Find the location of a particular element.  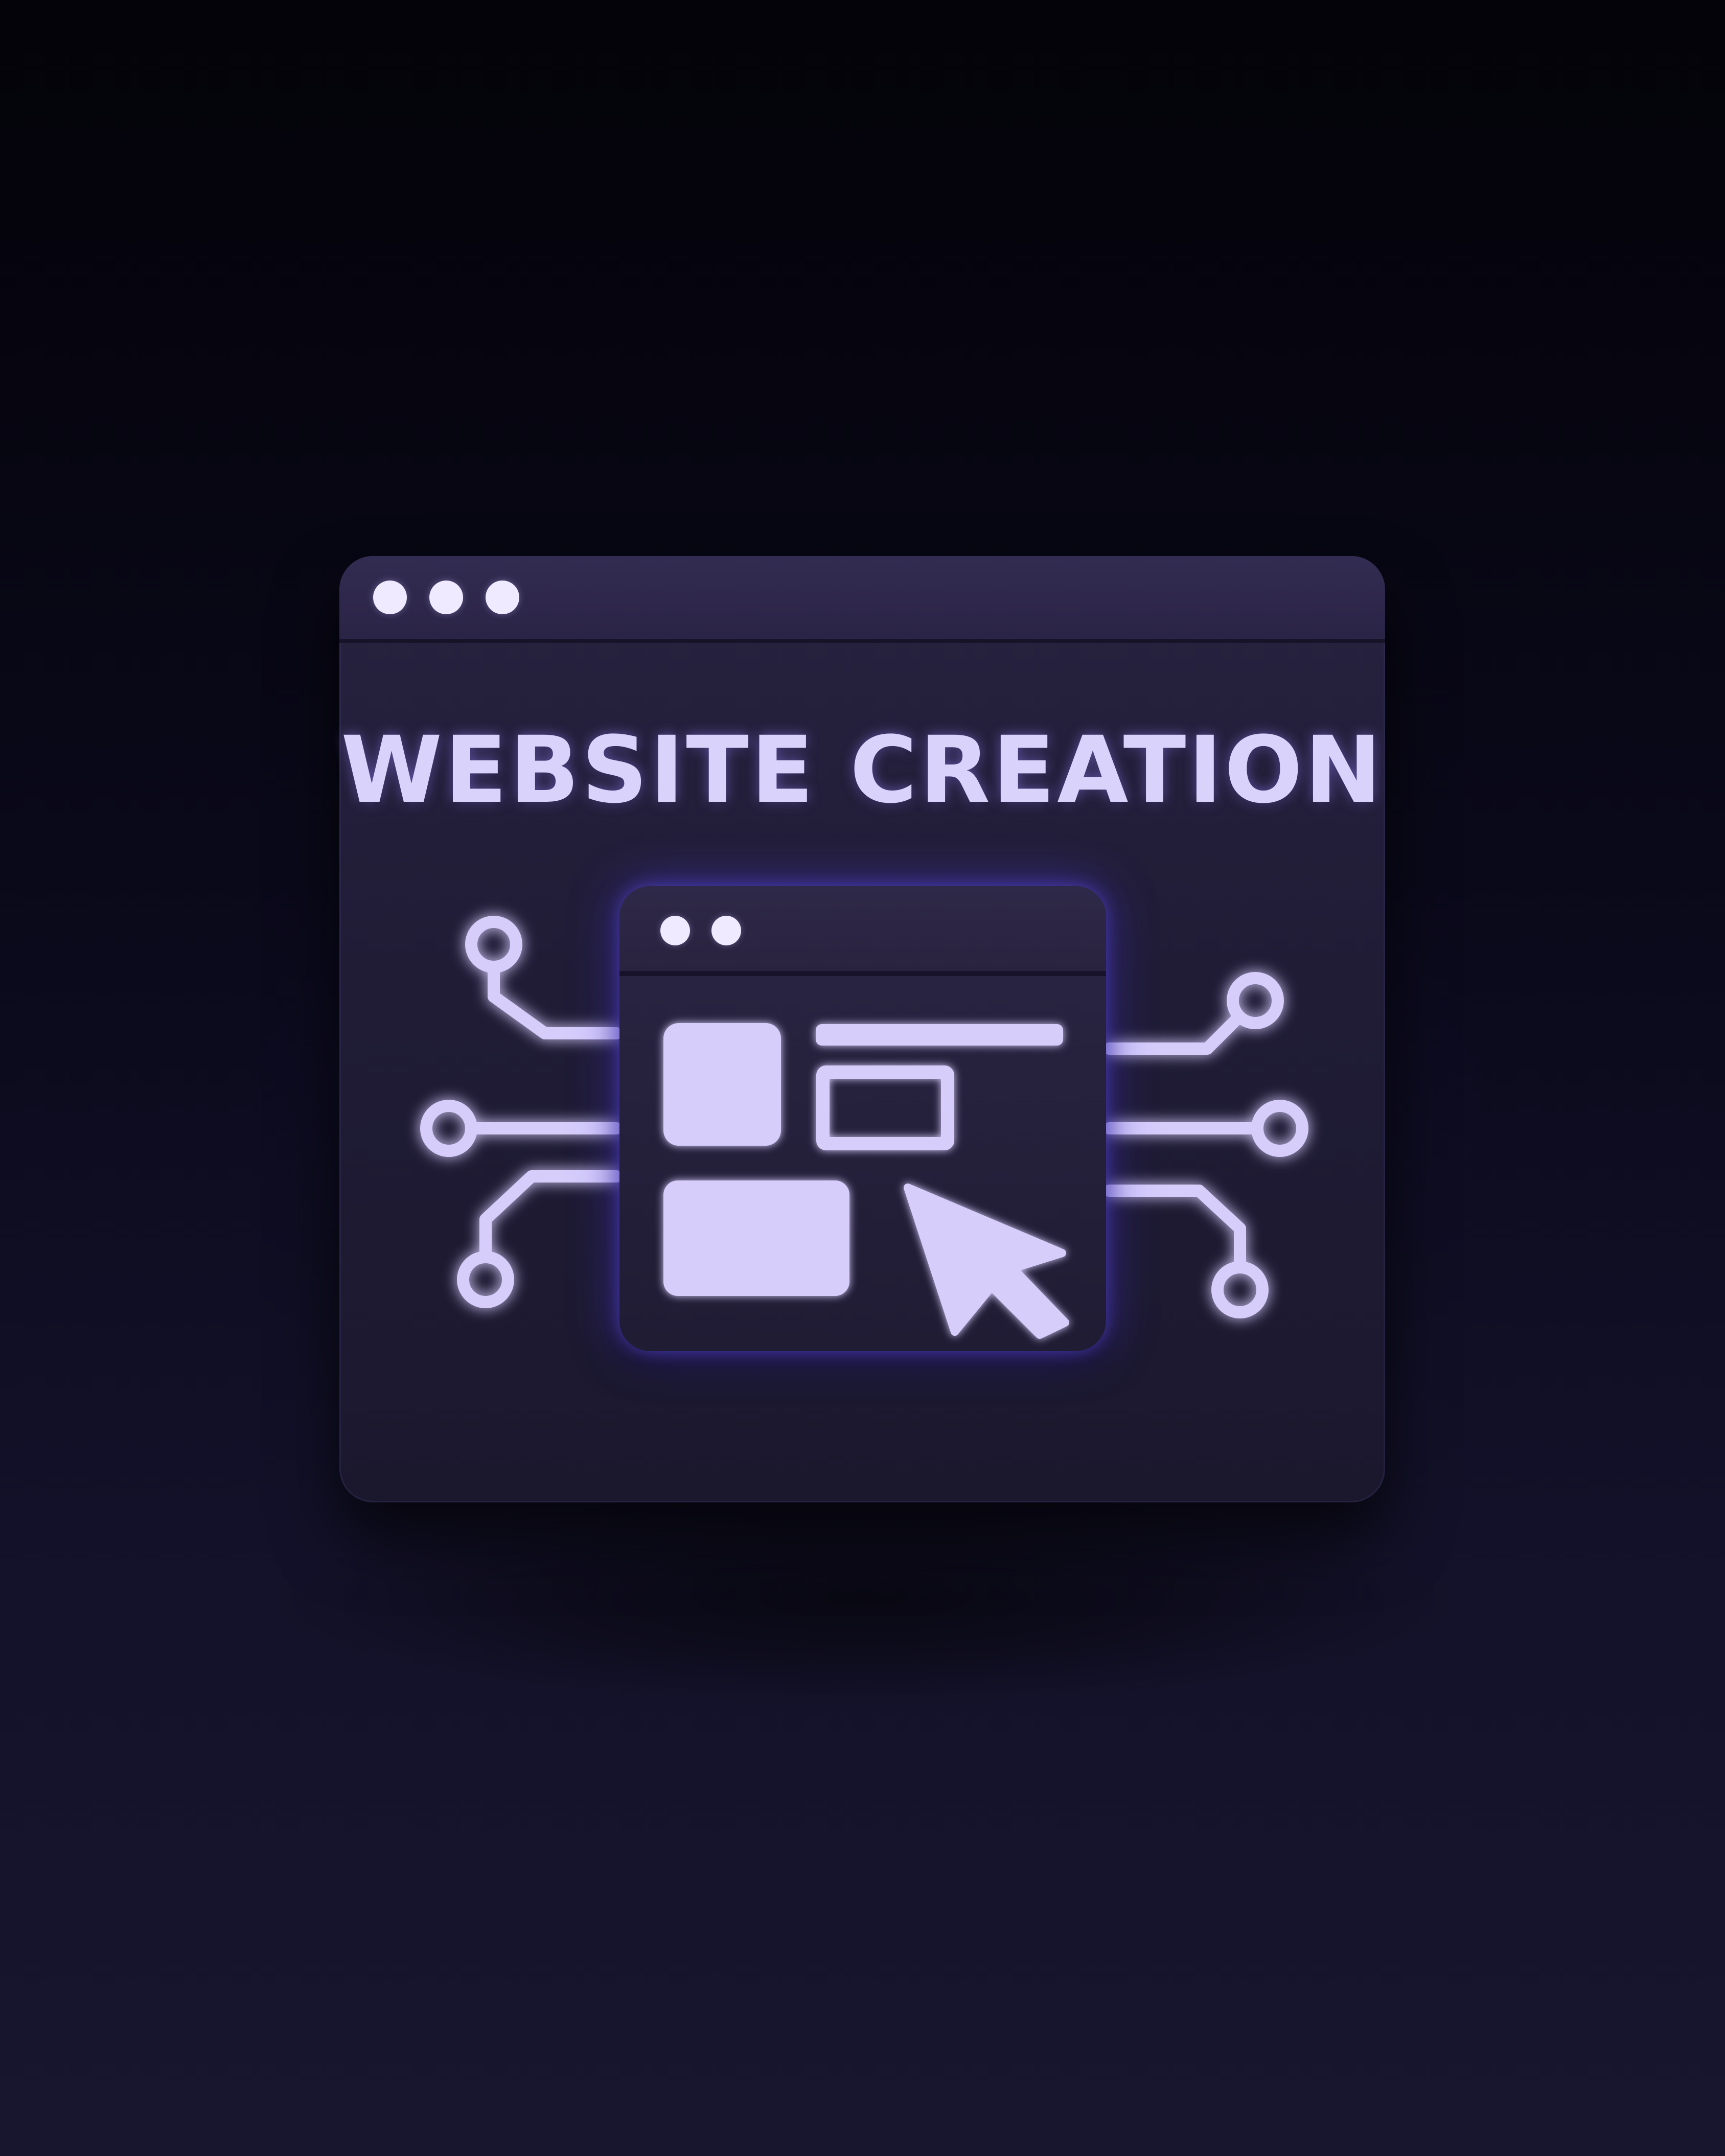

circuit-line-left-bottom is located at coordinates (551, 1216).